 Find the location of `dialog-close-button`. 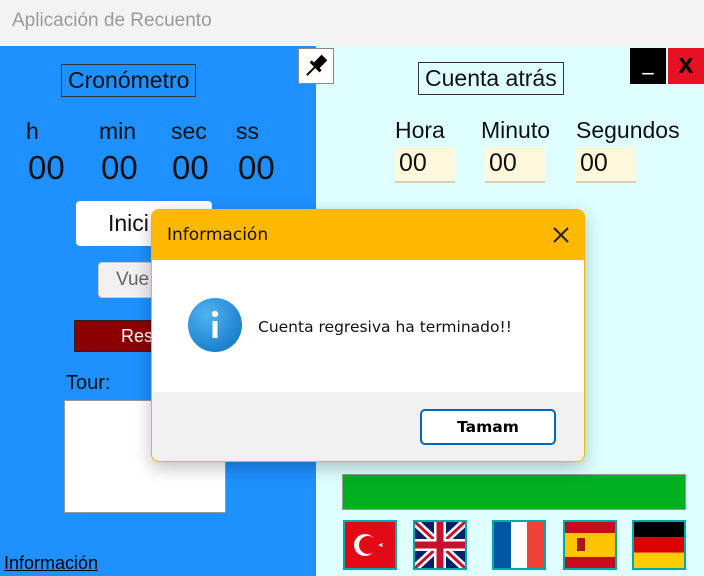

dialog-close-button is located at coordinates (561, 235).